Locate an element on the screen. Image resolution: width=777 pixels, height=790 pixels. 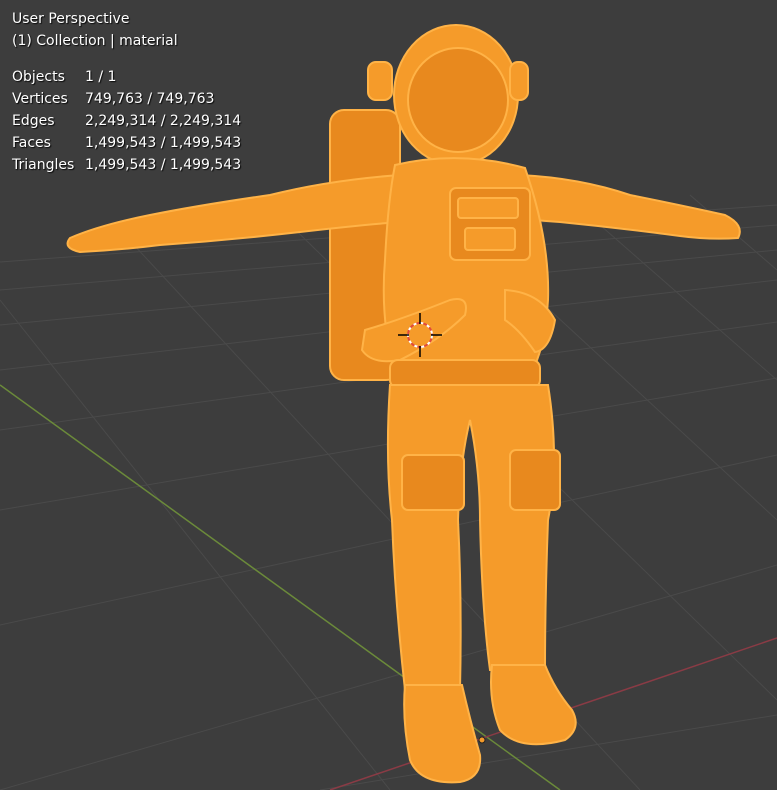
stats-row-edges: Edges 2,249,314 / 2,249,314 is located at coordinates (126, 121).